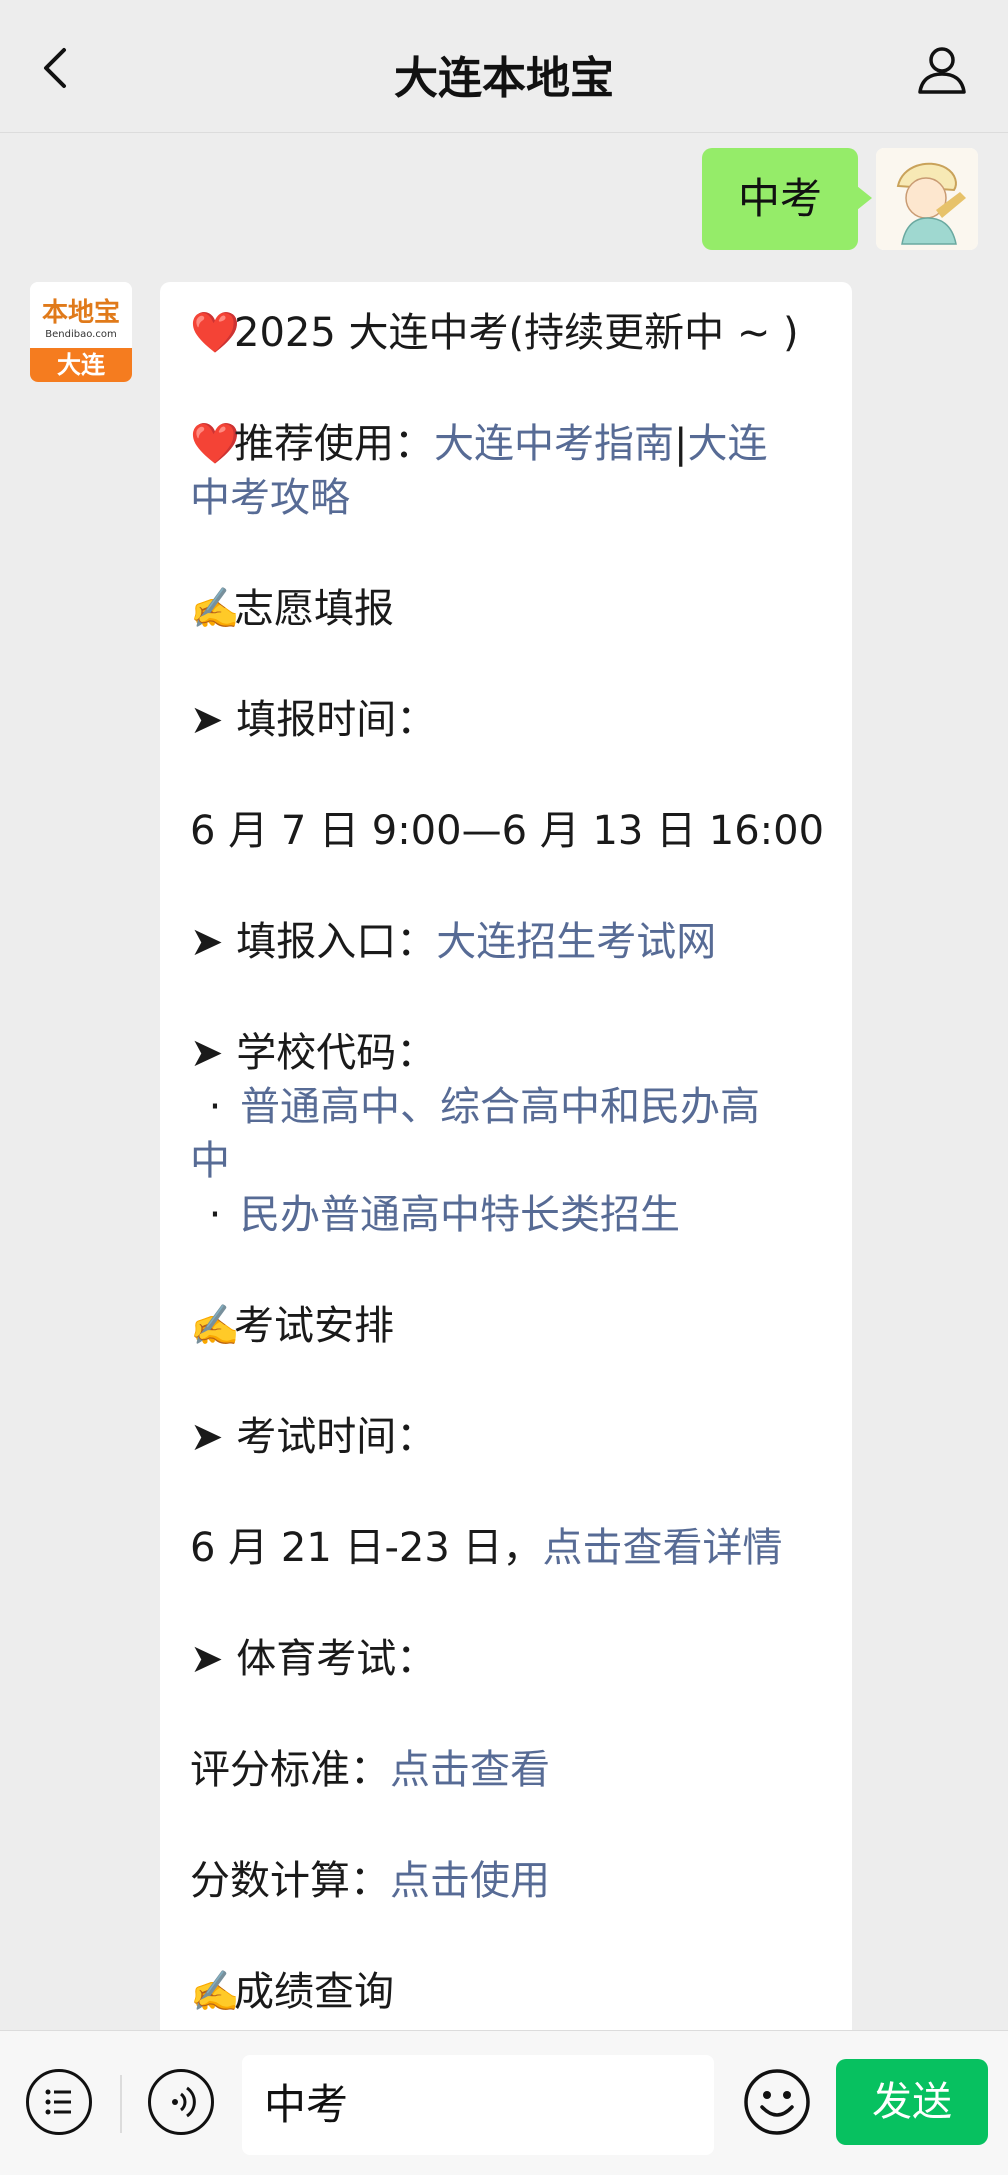 Image resolution: width=1008 pixels, height=2175 pixels. Describe the element at coordinates (470, 1770) in the screenshot. I see `link-score-standard: 点击查看` at that location.